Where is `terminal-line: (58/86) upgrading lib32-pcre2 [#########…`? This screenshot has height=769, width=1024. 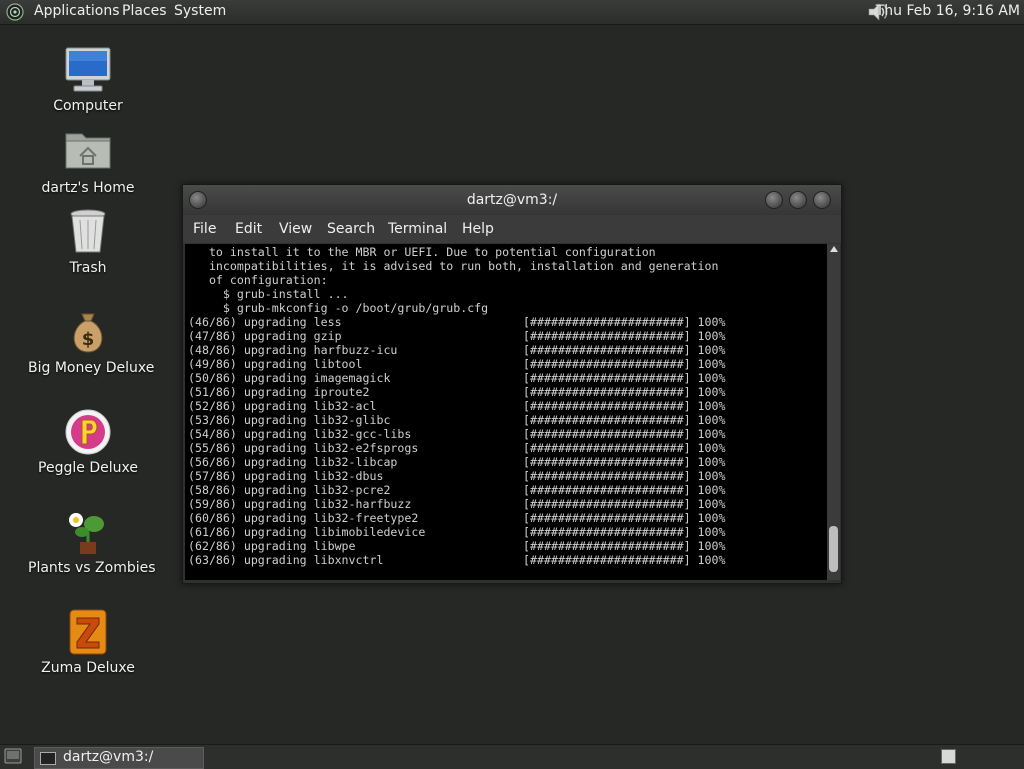
terminal-line: (58/86) upgrading lib32-pcre2 [#########… is located at coordinates (457, 490).